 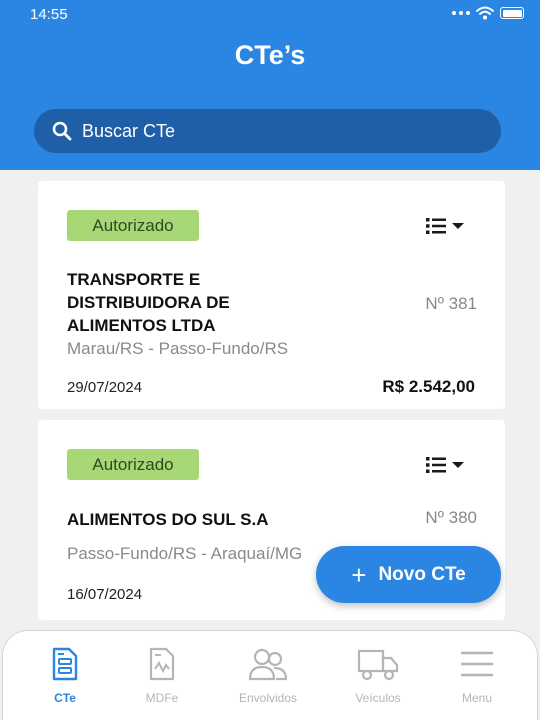 I want to click on hamburger-icon, so click(x=477, y=664).